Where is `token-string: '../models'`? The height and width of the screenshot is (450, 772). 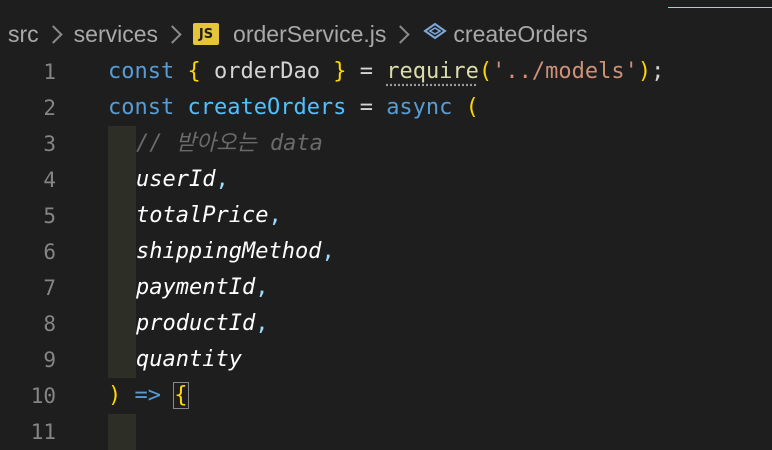 token-string: '../models' is located at coordinates (565, 71).